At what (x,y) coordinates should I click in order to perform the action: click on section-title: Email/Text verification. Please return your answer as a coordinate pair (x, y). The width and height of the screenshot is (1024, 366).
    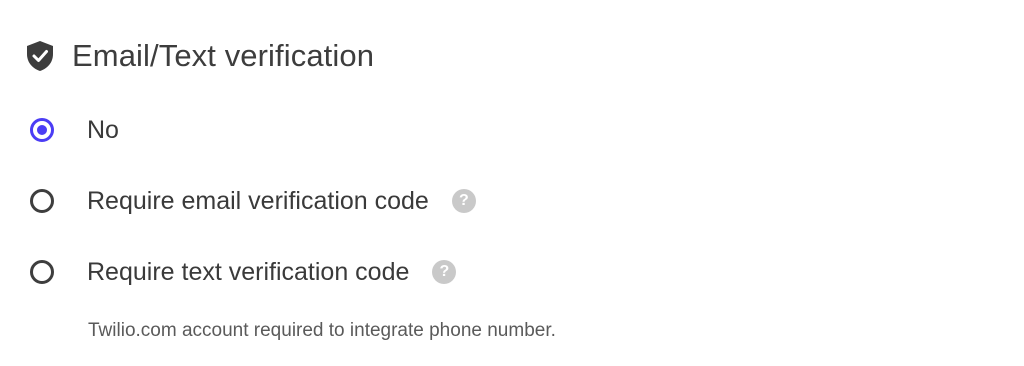
    Looking at the image, I should click on (223, 55).